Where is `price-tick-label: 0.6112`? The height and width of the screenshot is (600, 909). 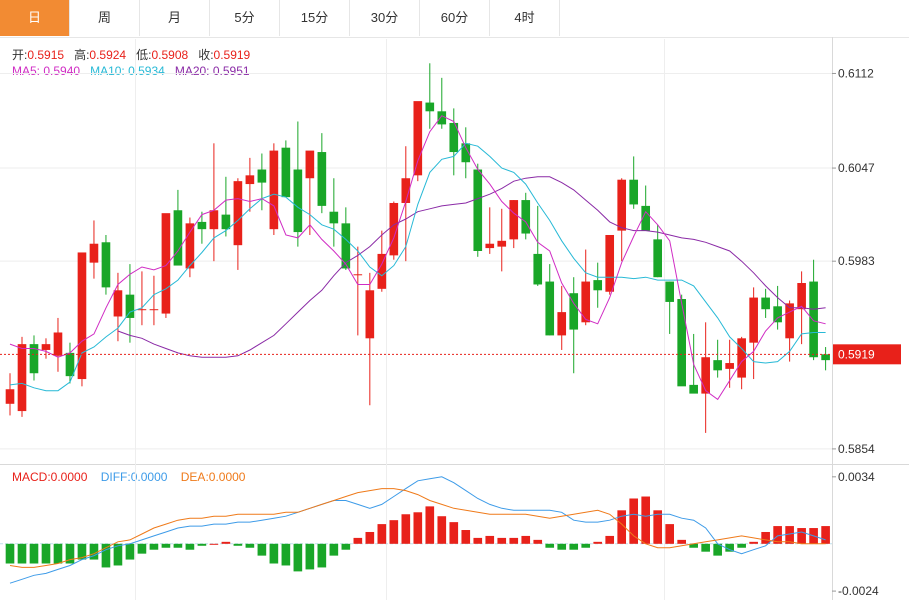
price-tick-label: 0.6112 is located at coordinates (856, 73).